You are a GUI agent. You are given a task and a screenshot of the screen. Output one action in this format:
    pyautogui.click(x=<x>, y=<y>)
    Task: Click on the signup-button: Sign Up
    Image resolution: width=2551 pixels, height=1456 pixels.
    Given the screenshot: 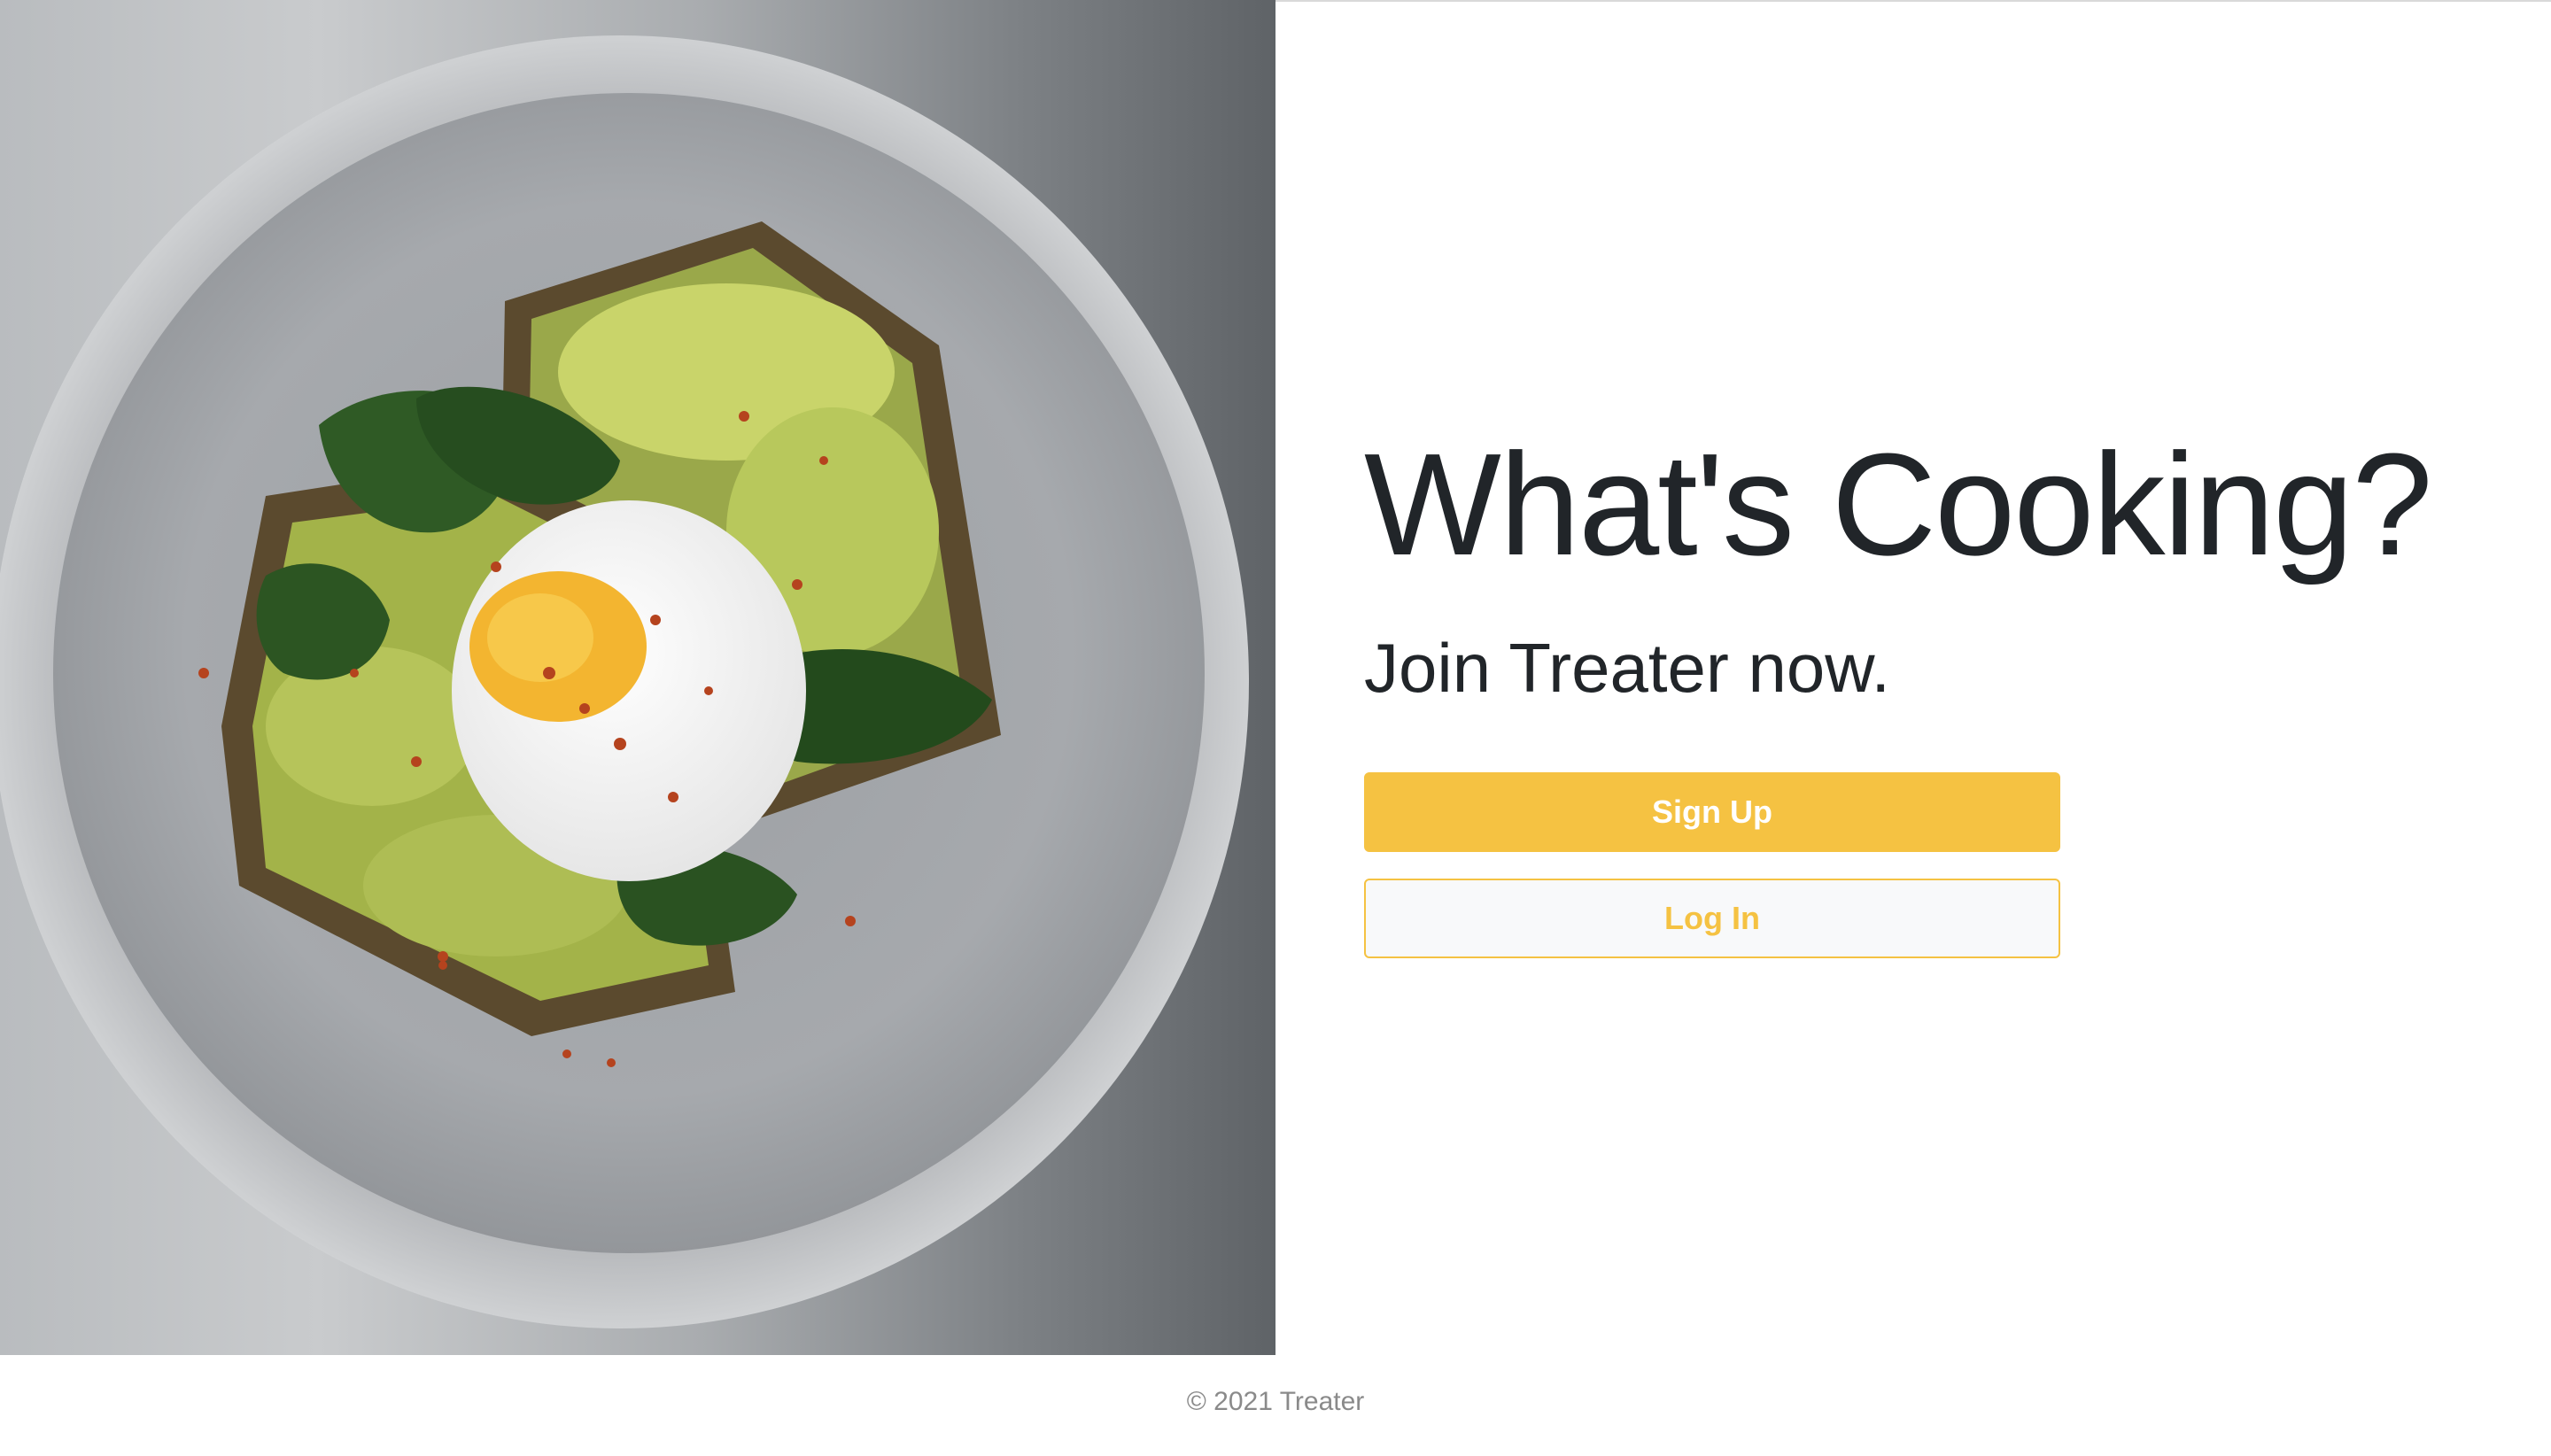 What is the action you would take?
    pyautogui.click(x=1712, y=812)
    